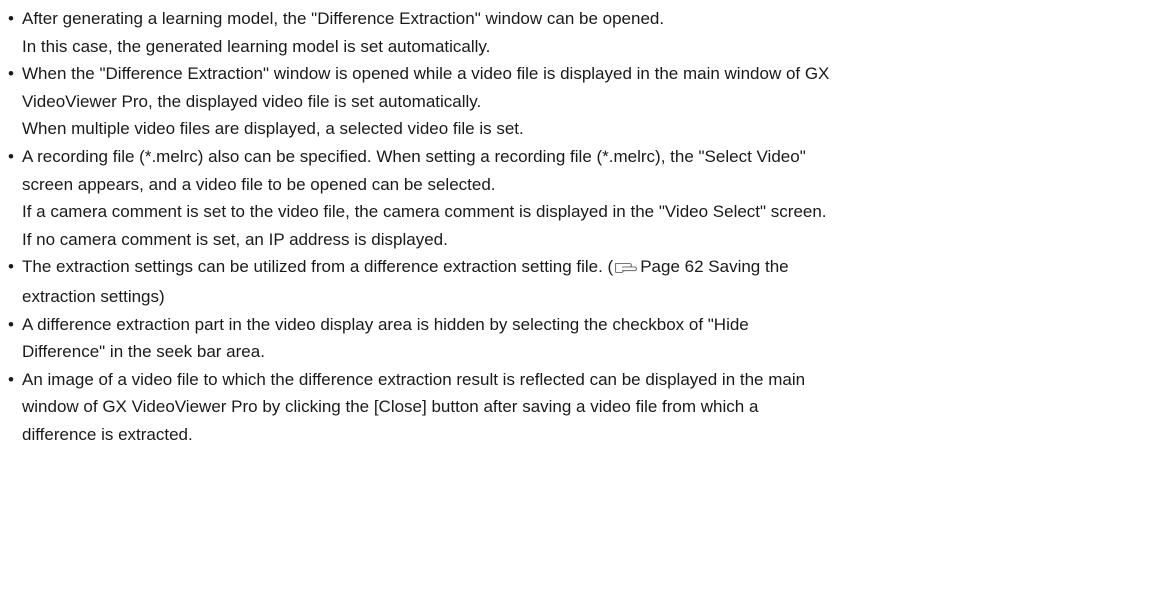 The width and height of the screenshot is (1170, 590). I want to click on note-line: extraction settings), so click(93, 296).